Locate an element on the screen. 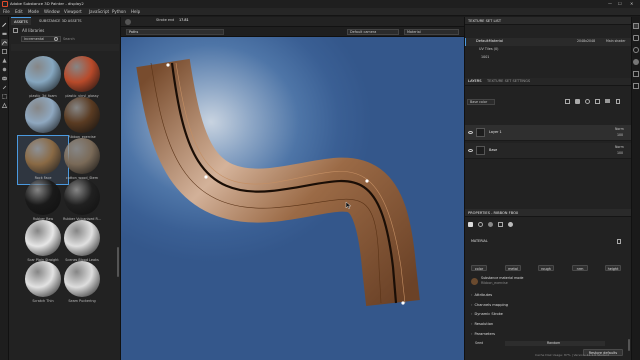 This screenshot has width=640, height=360. section-channels-mapping: Channels mapping is located at coordinates (489, 305).